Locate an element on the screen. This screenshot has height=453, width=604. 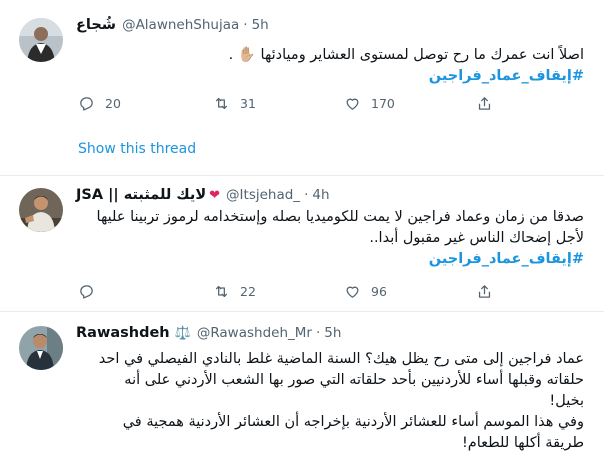
user-handle: @Rawashdeh_Mr is located at coordinates (254, 333).